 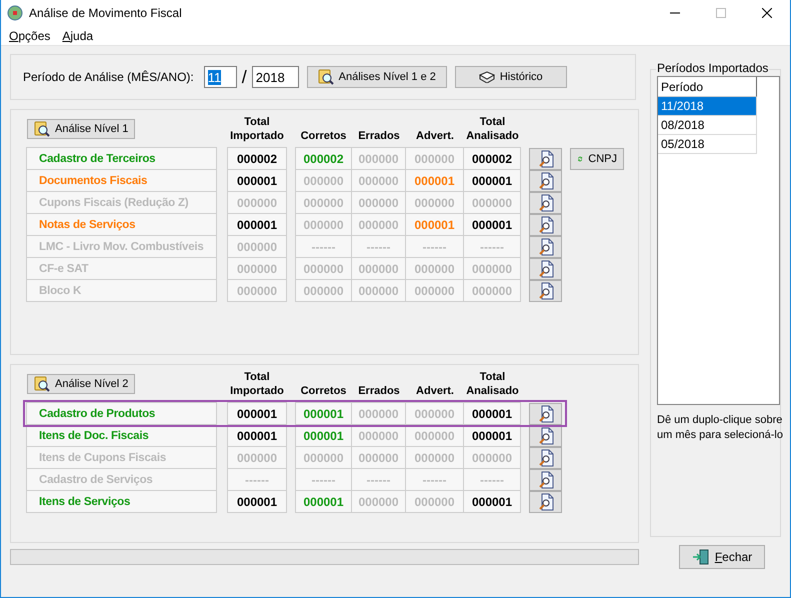 What do you see at coordinates (78, 35) in the screenshot?
I see `menu-item: Ajuda` at bounding box center [78, 35].